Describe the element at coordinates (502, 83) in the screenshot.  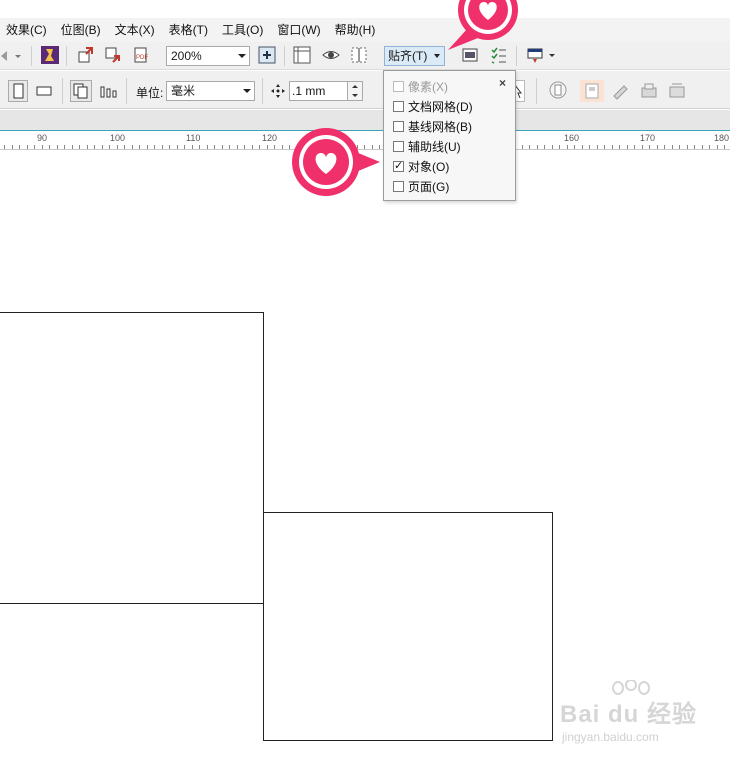
I see `close-icon: ×` at that location.